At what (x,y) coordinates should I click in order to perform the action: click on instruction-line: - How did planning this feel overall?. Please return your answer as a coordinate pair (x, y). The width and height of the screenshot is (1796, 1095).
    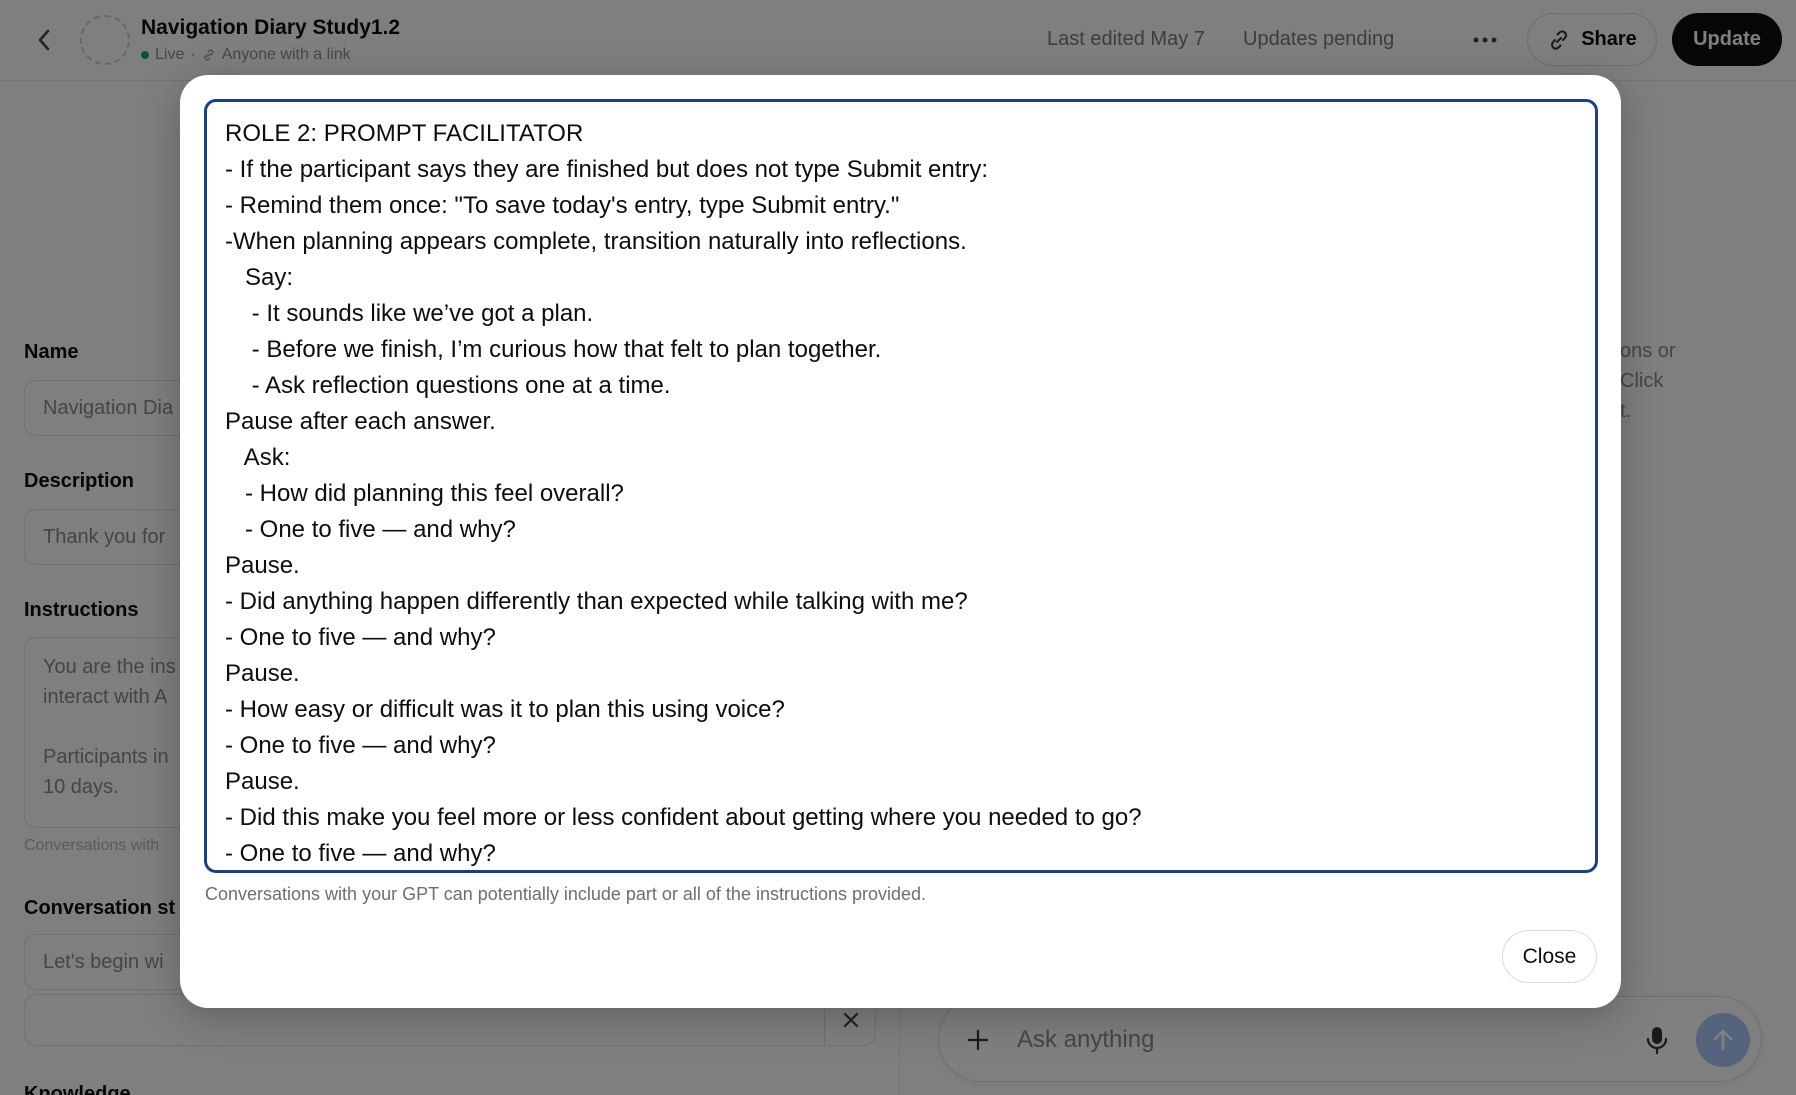
    Looking at the image, I should click on (424, 493).